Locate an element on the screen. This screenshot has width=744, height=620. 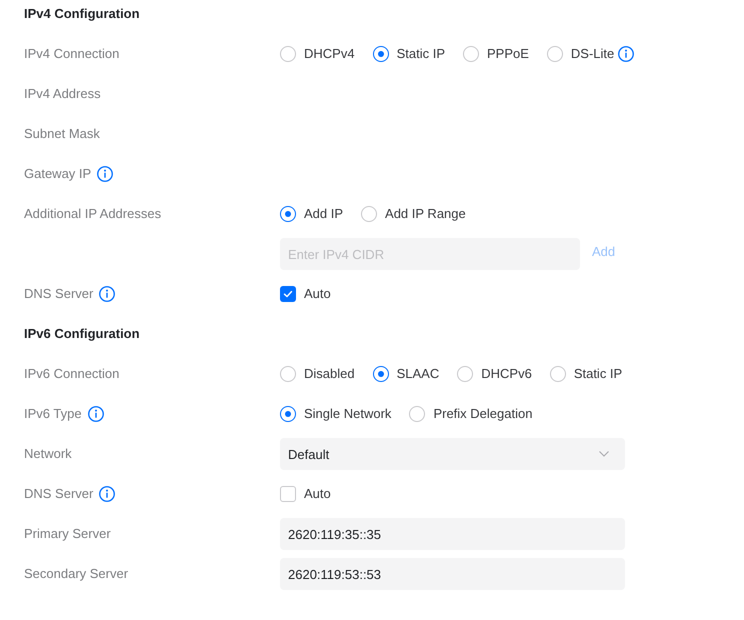
input-field: 2620:119:35::35 is located at coordinates (452, 534).